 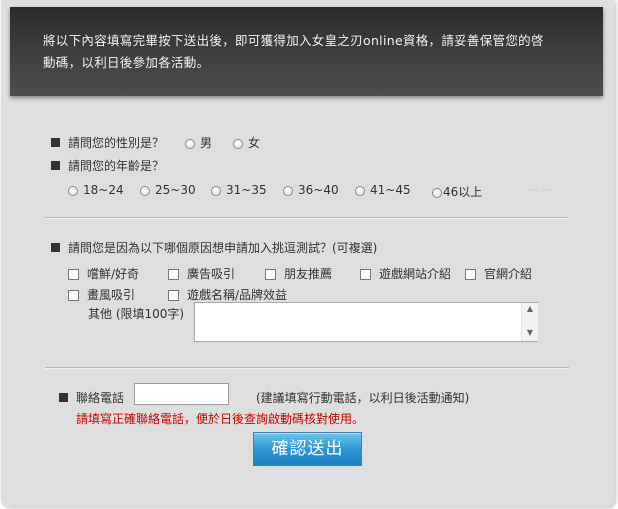 What do you see at coordinates (463, 192) in the screenshot?
I see `age-option-label: 46以上` at bounding box center [463, 192].